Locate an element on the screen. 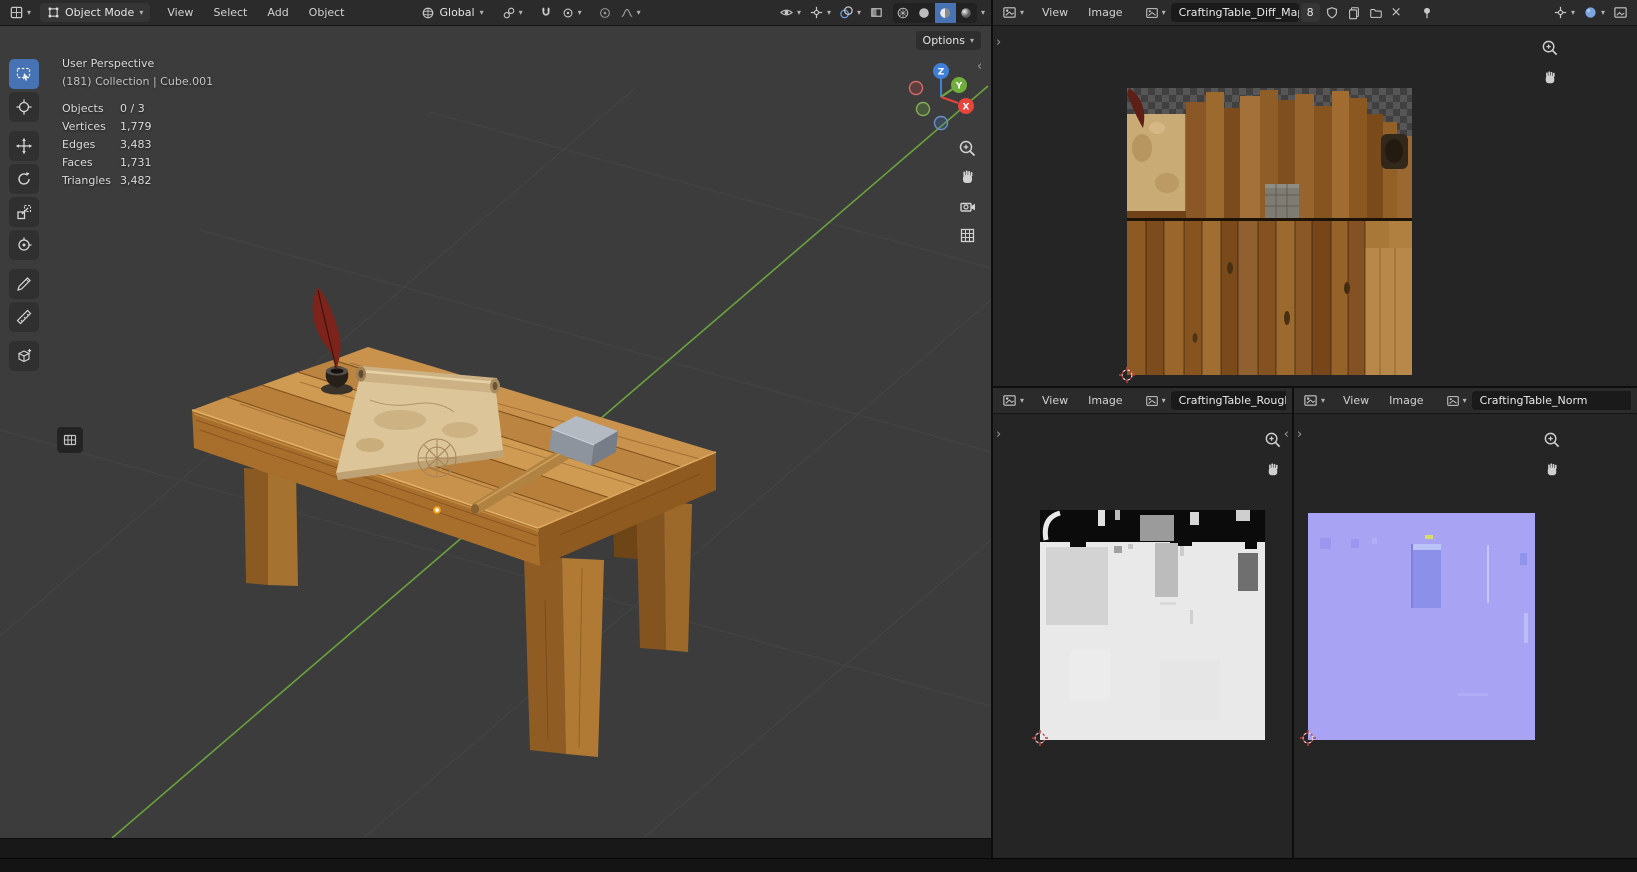 This screenshot has width=1637, height=872. options-dropdown: Options ▾ is located at coordinates (948, 40).